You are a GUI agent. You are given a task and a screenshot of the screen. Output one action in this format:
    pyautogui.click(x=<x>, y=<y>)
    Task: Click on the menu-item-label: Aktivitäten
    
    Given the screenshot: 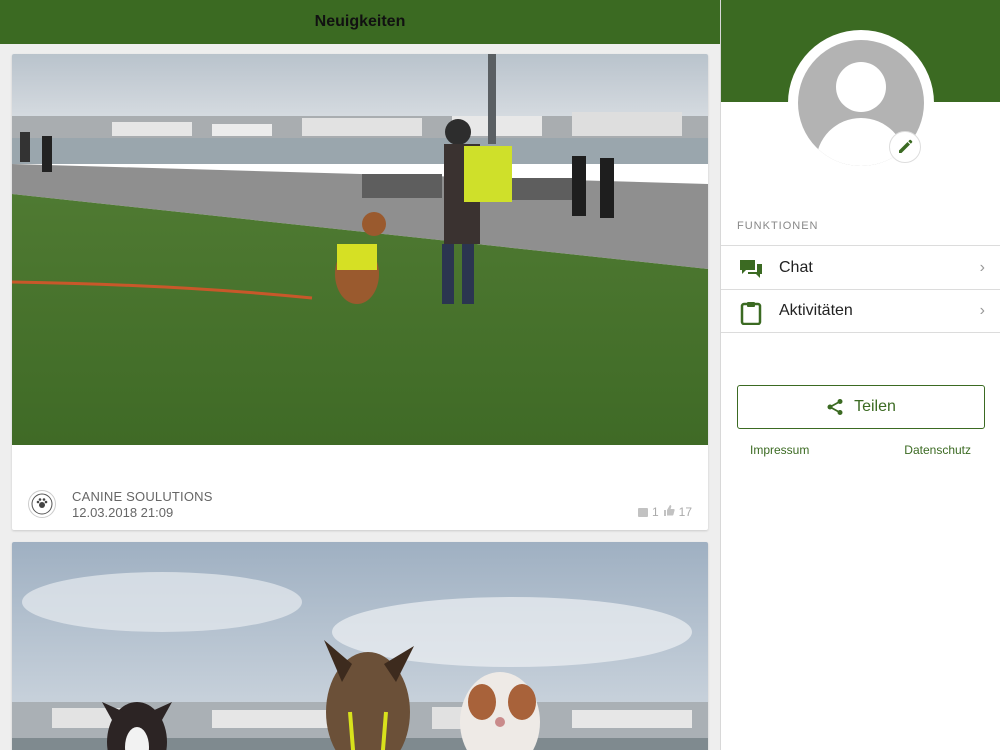 What is the action you would take?
    pyautogui.click(x=816, y=310)
    